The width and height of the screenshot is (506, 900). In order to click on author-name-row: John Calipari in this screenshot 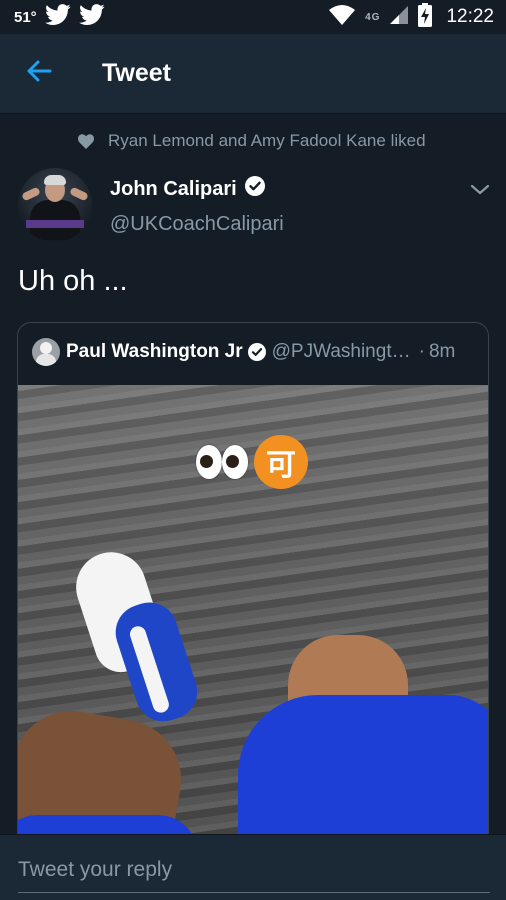, I will do `click(187, 189)`.